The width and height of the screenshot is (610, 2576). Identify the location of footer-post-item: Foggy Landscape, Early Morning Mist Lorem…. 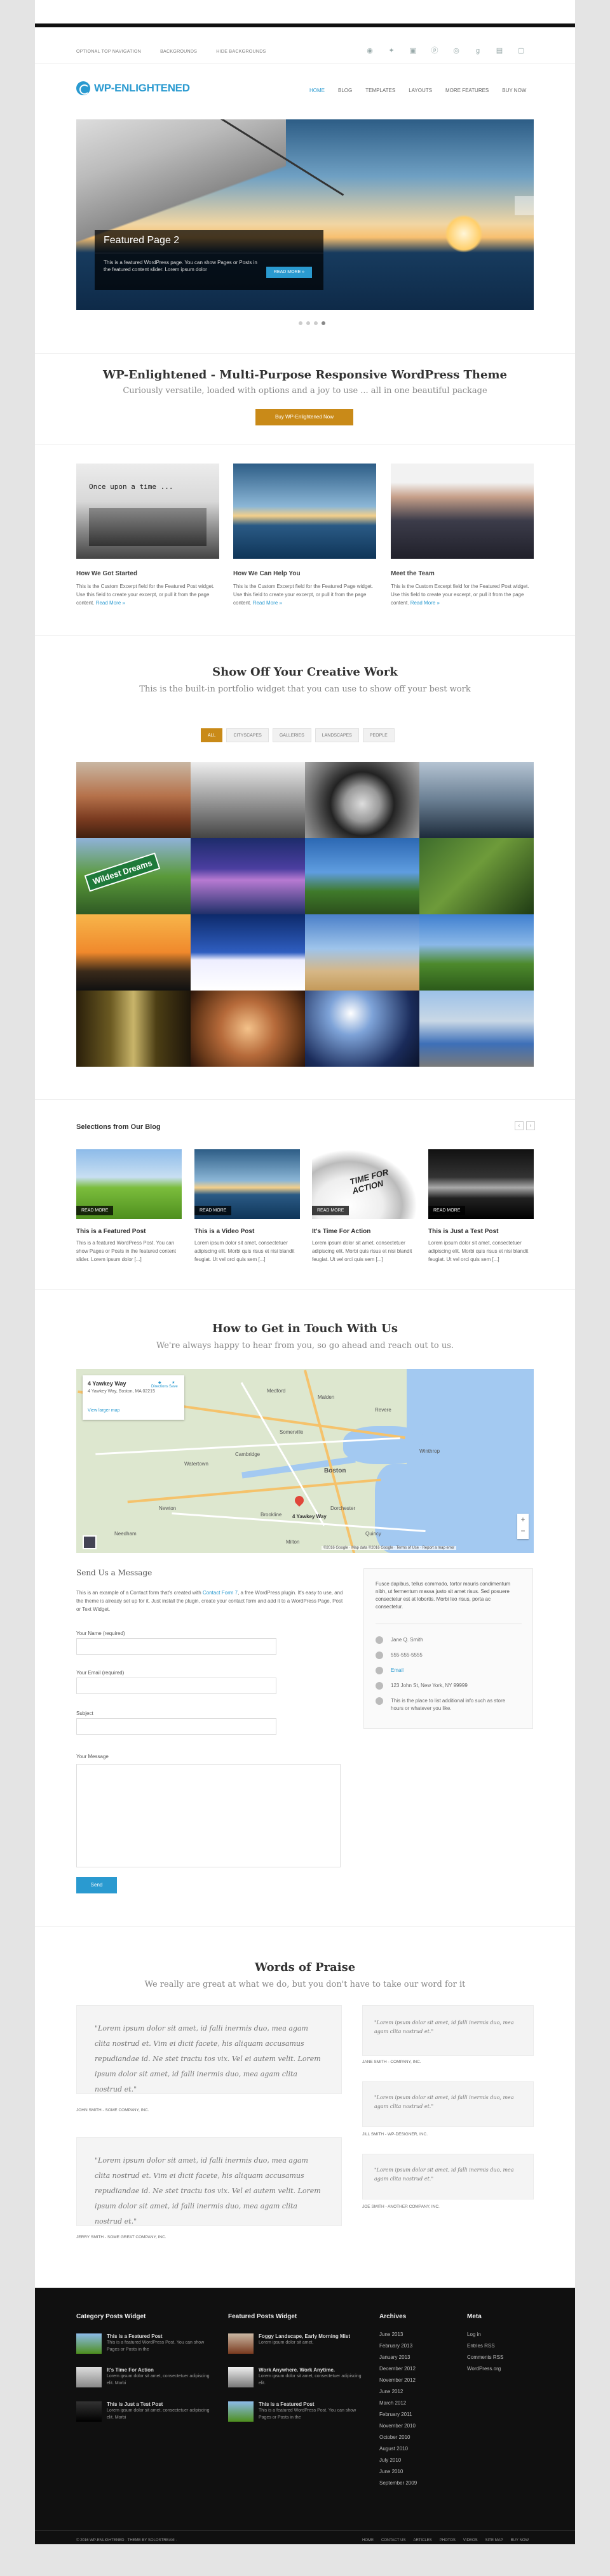
(295, 2343).